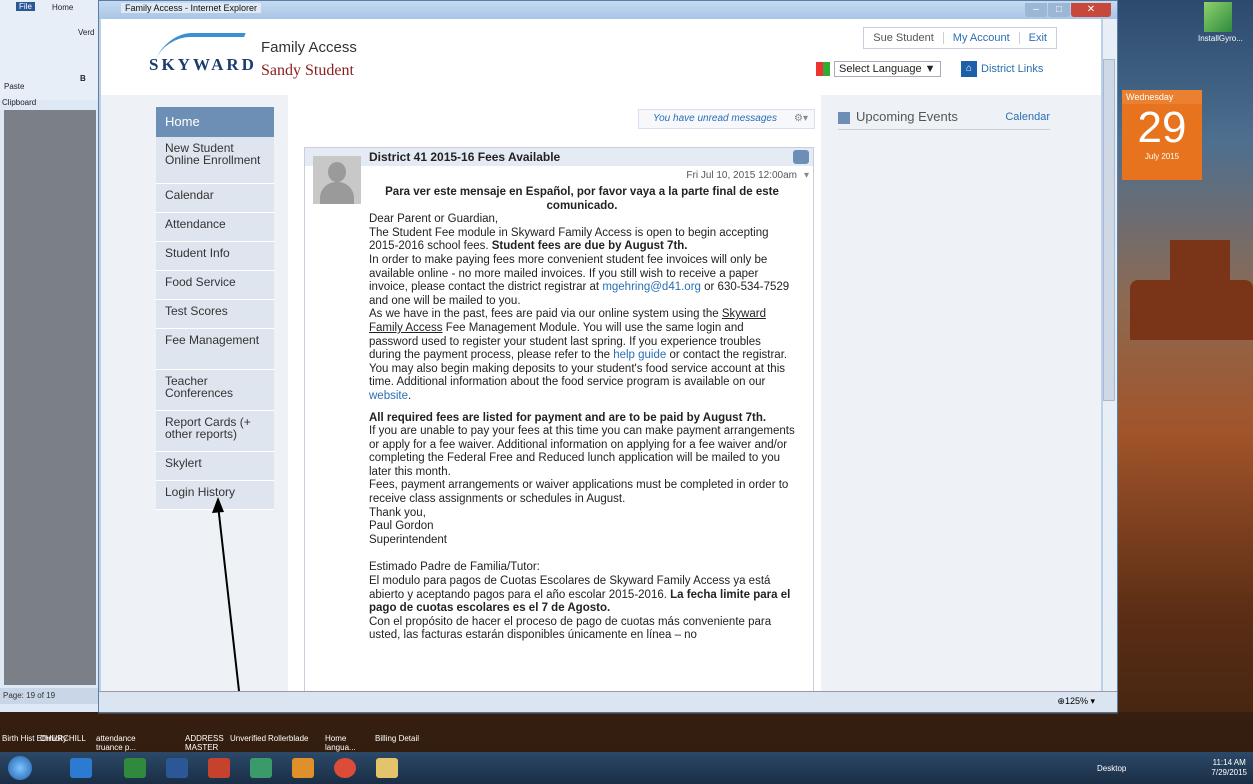  I want to click on ie-titlebar: Family Access - Internet Explorer – □ ✕, so click(608, 10).